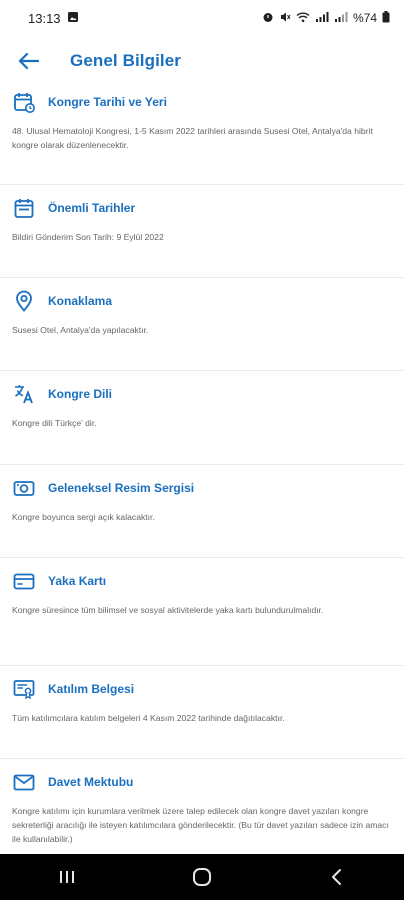 This screenshot has width=404, height=900. Describe the element at coordinates (24, 102) in the screenshot. I see `calendar-clock-icon` at that location.